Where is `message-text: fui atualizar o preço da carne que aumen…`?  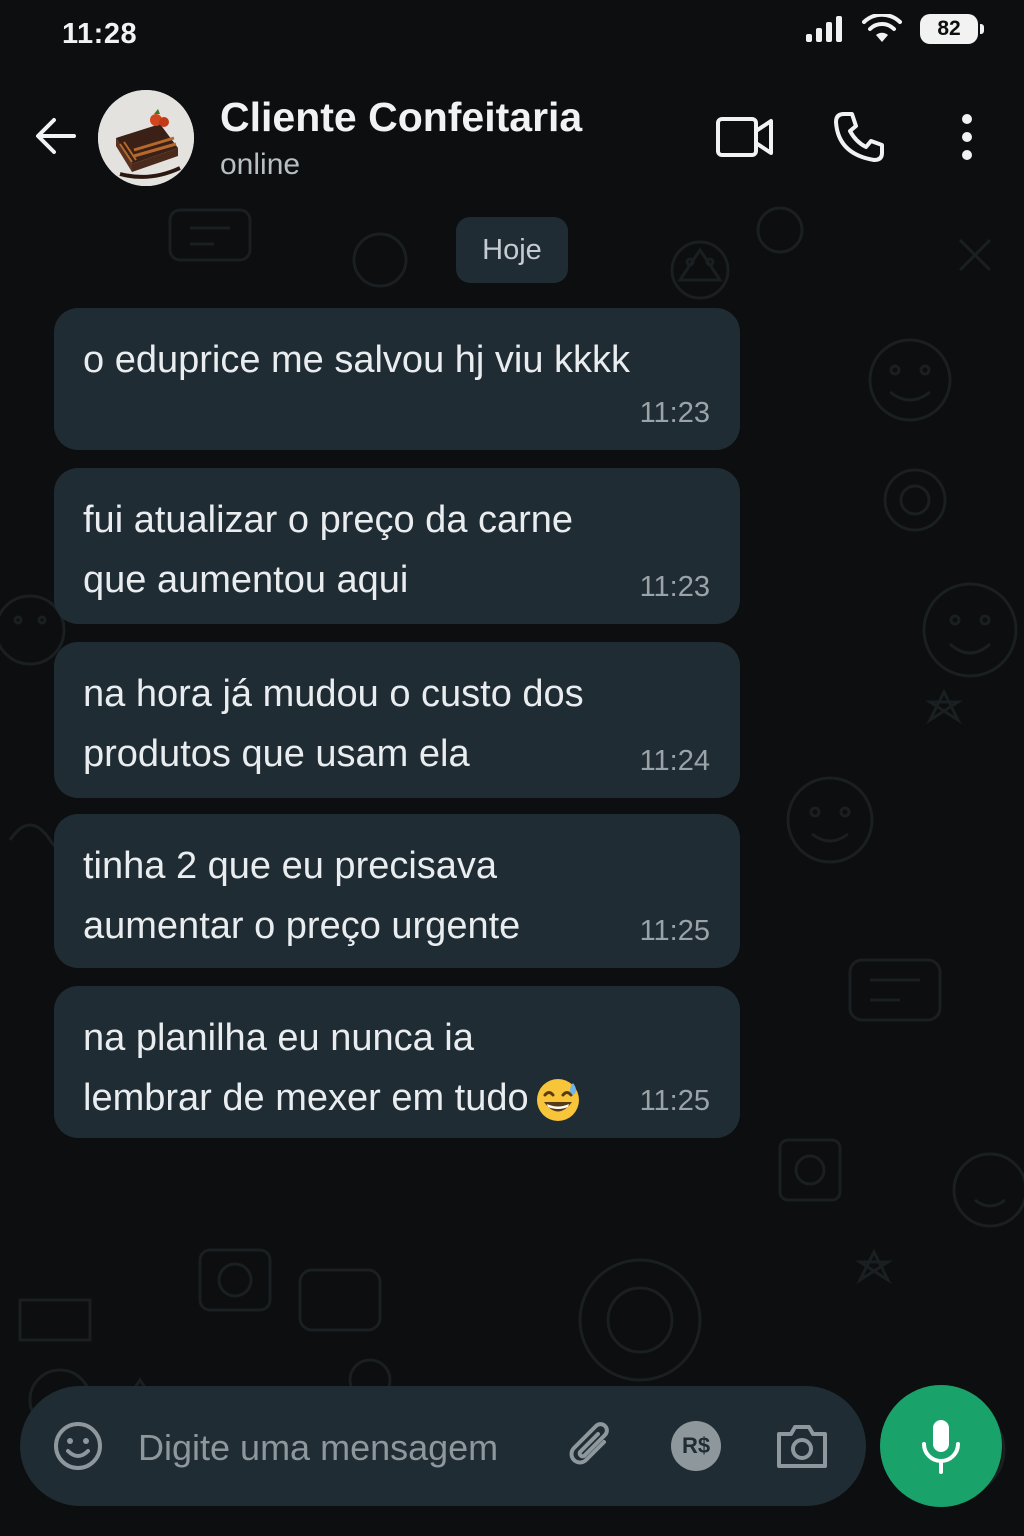 message-text: fui atualizar o preço da carne que aumen… is located at coordinates (328, 550).